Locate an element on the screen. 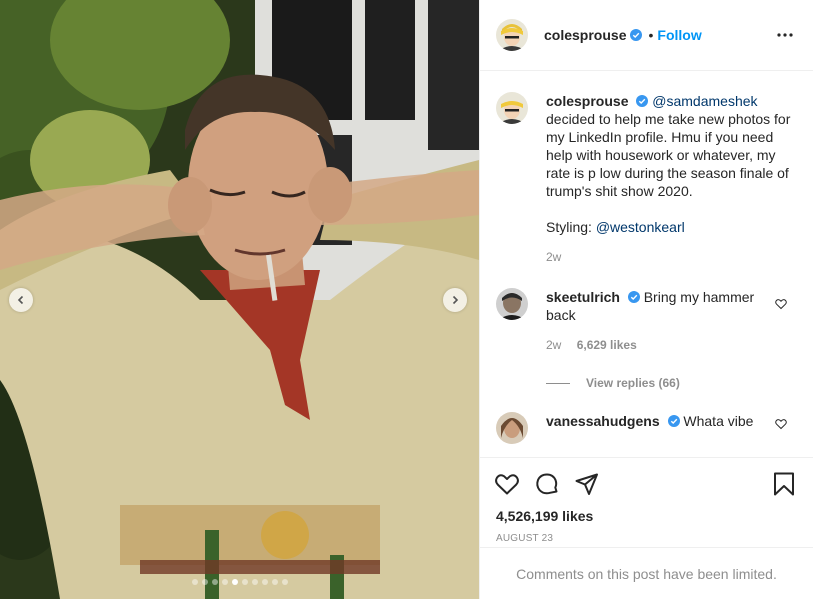 The image size is (813, 599). comment-icon is located at coordinates (547, 484).